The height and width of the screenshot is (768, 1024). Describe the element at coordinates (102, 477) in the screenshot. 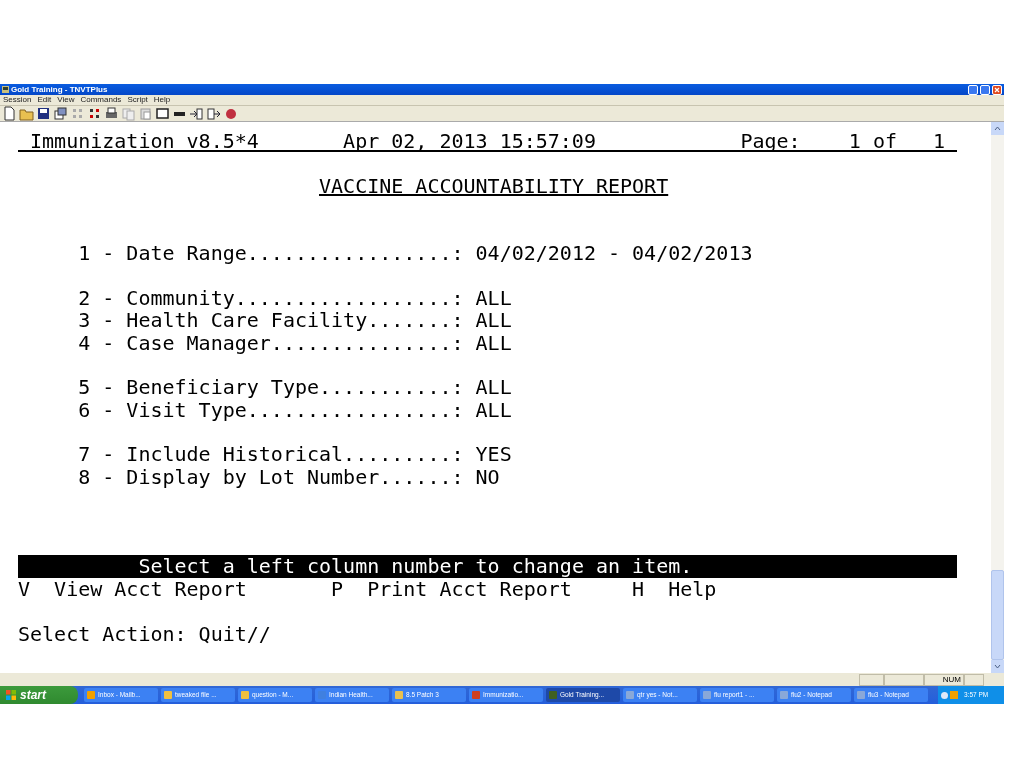

I see `item-number: 8 -` at that location.